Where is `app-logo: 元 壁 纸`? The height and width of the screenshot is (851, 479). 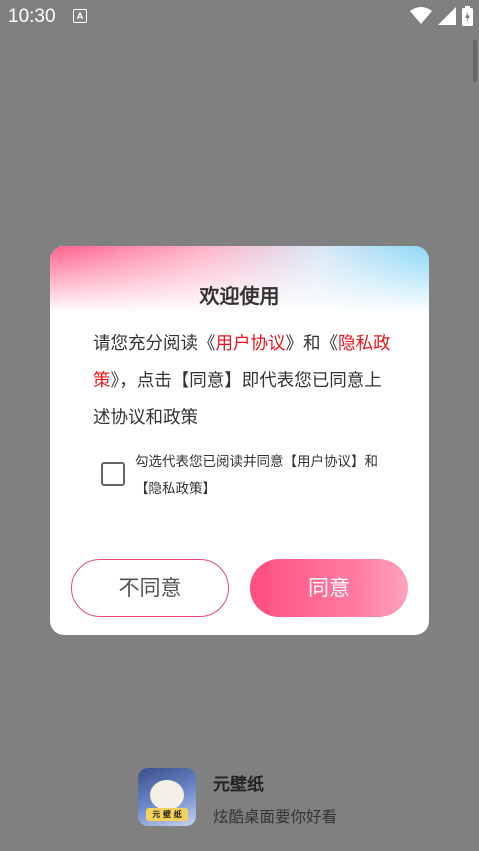 app-logo: 元 壁 纸 is located at coordinates (167, 797).